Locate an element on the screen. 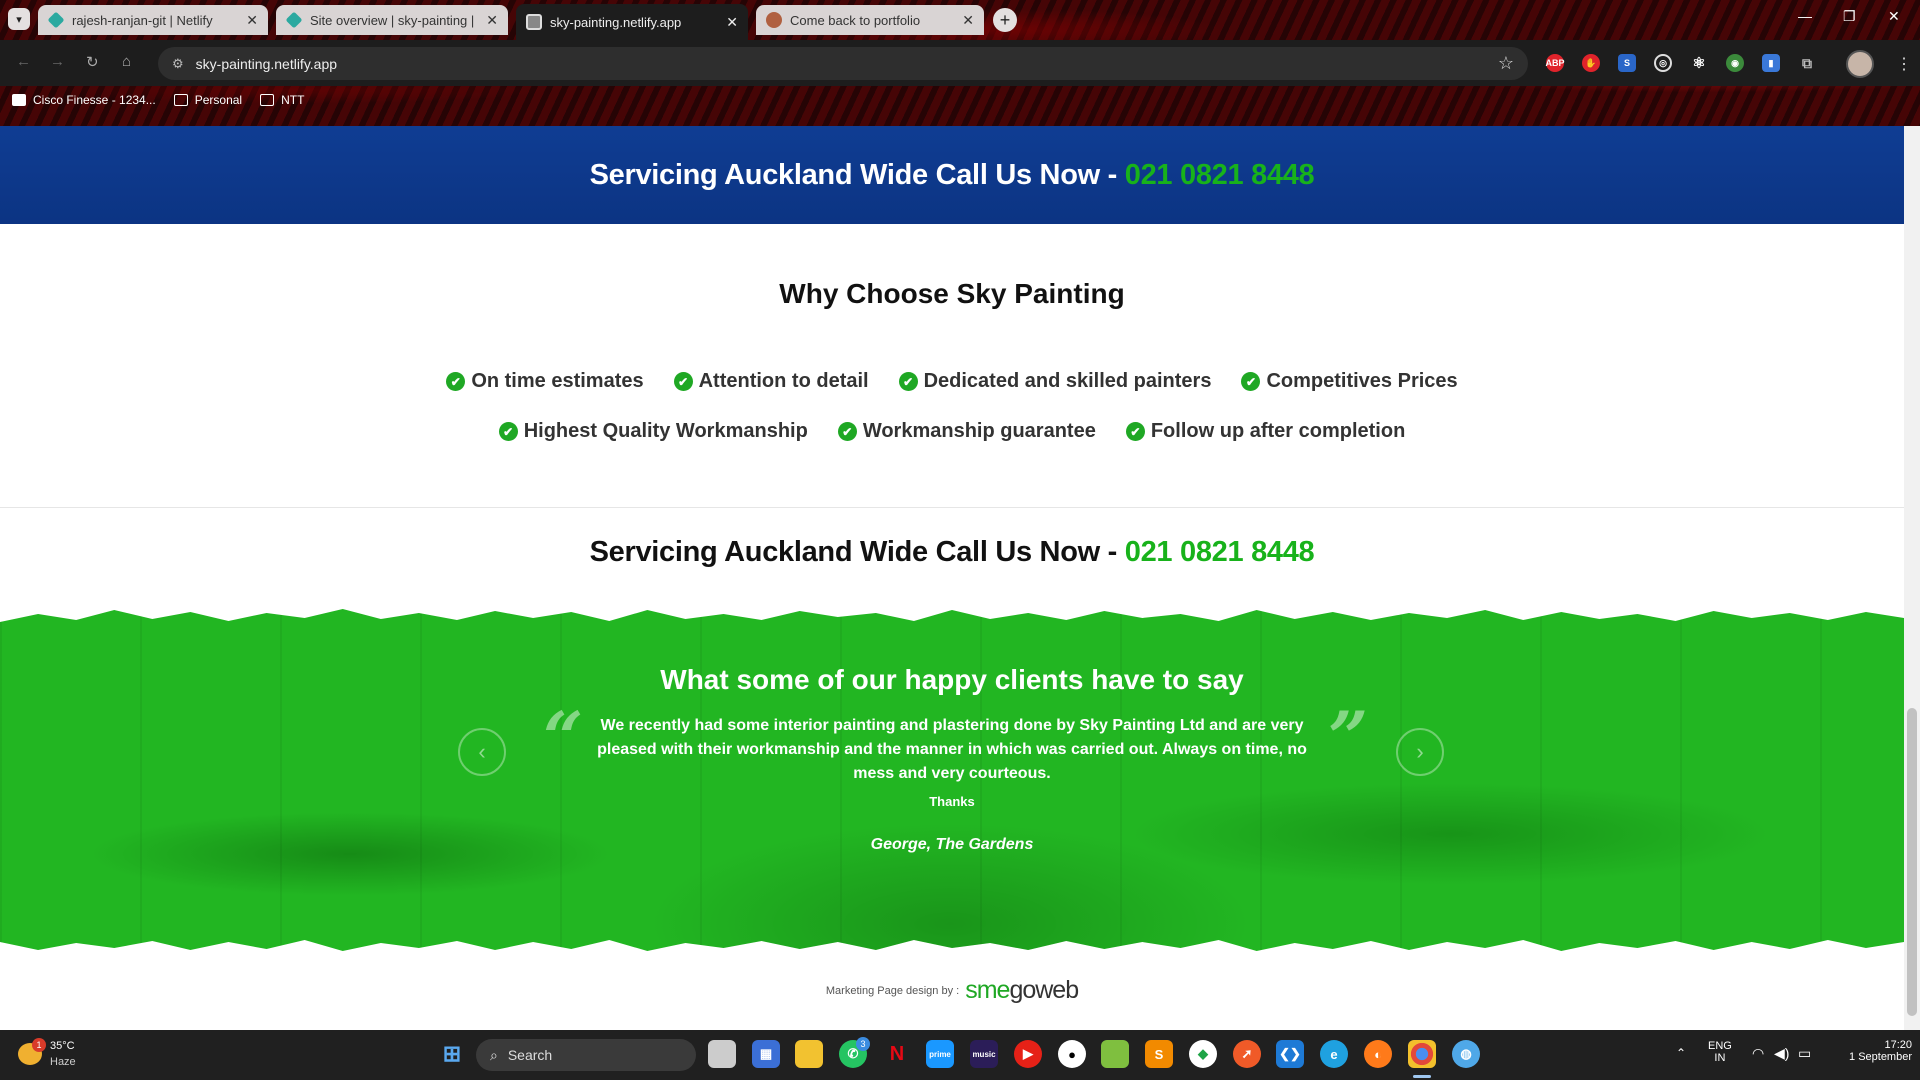 The image size is (1920, 1080). notepad-icon is located at coordinates (1115, 1054).